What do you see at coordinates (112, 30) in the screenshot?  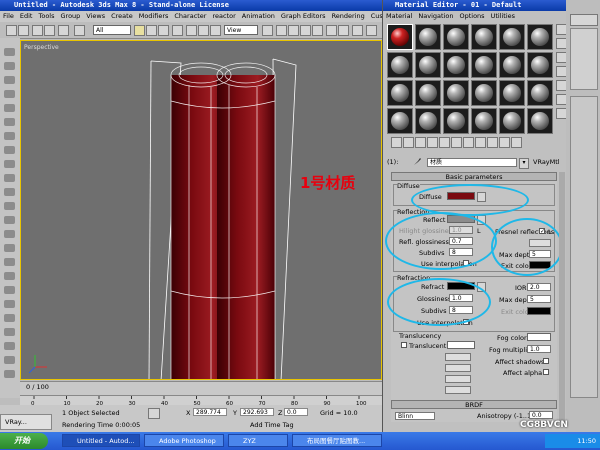 I see `selection-filter-select: All` at bounding box center [112, 30].